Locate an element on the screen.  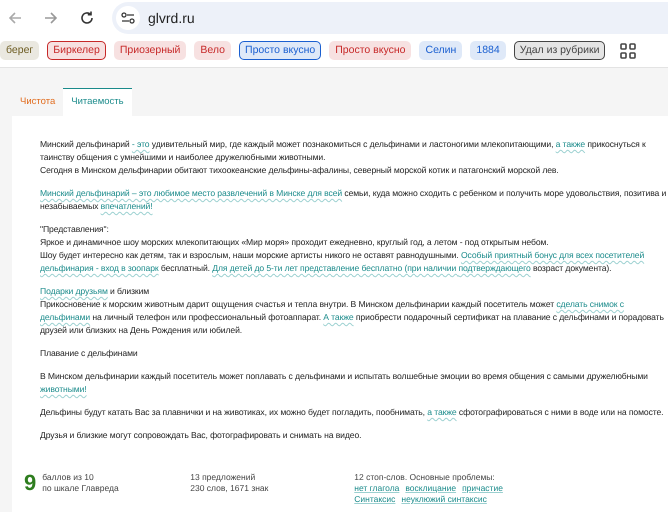
problems-label: 12 стоп-слов. Основные проблемы: is located at coordinates (424, 477).